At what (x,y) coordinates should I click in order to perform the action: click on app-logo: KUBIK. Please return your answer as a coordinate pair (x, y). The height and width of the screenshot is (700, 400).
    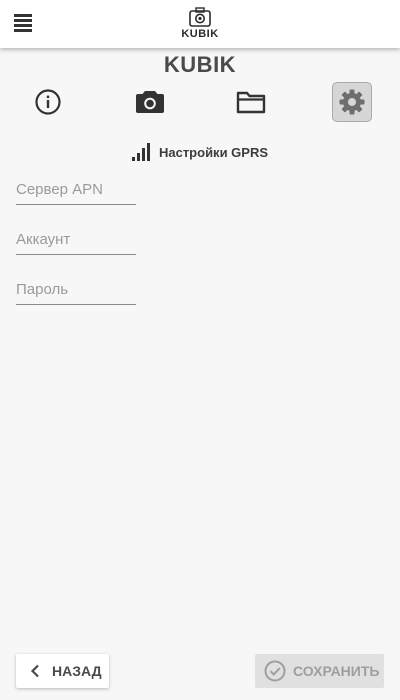
    Looking at the image, I should click on (200, 25).